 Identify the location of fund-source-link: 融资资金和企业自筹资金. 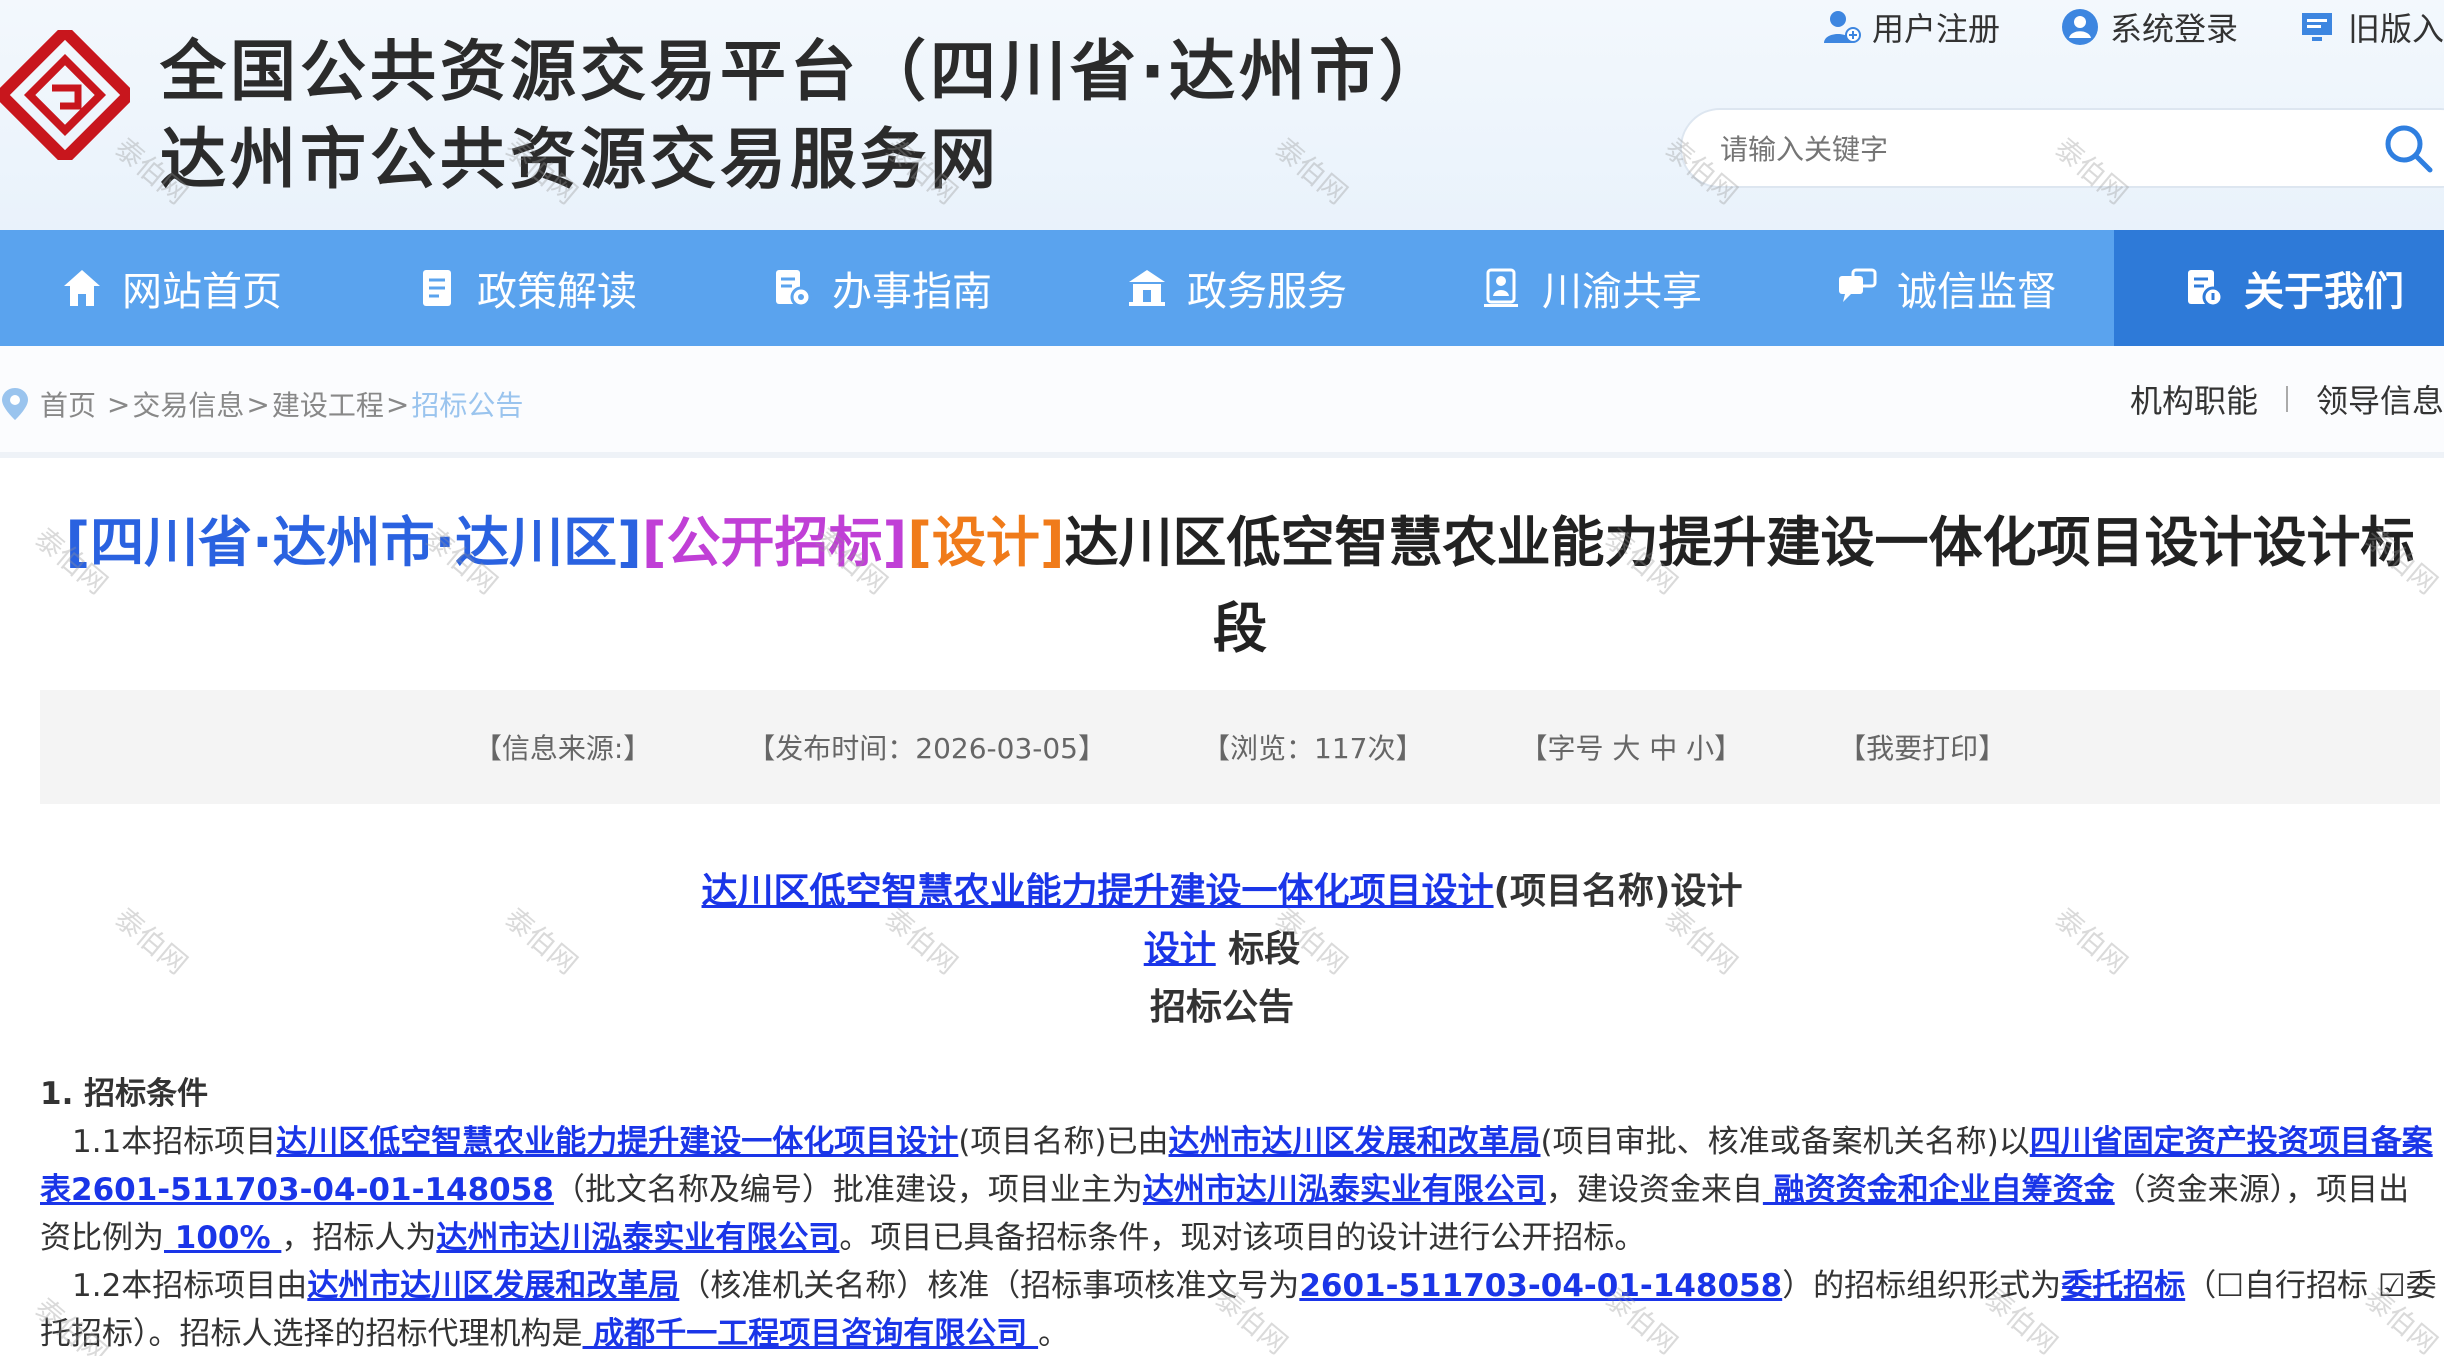
(1939, 1190).